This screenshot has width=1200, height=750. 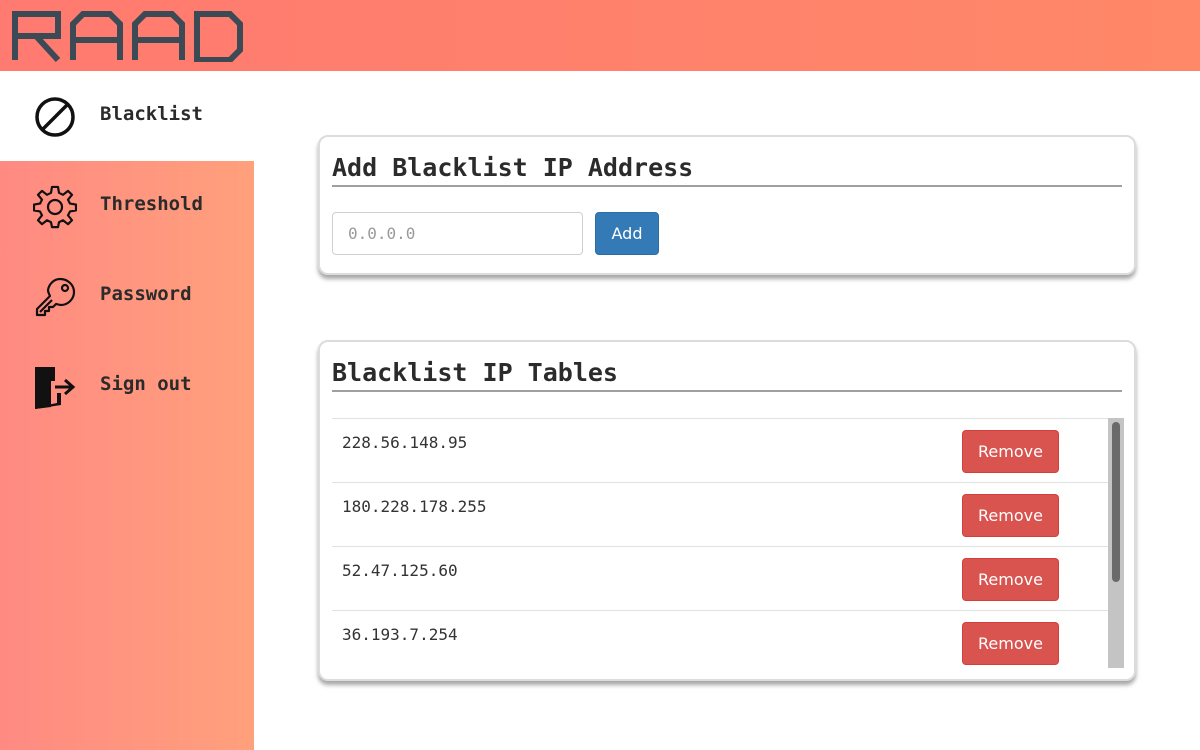 I want to click on table-card-title: Blacklist IP Tables, so click(x=475, y=372).